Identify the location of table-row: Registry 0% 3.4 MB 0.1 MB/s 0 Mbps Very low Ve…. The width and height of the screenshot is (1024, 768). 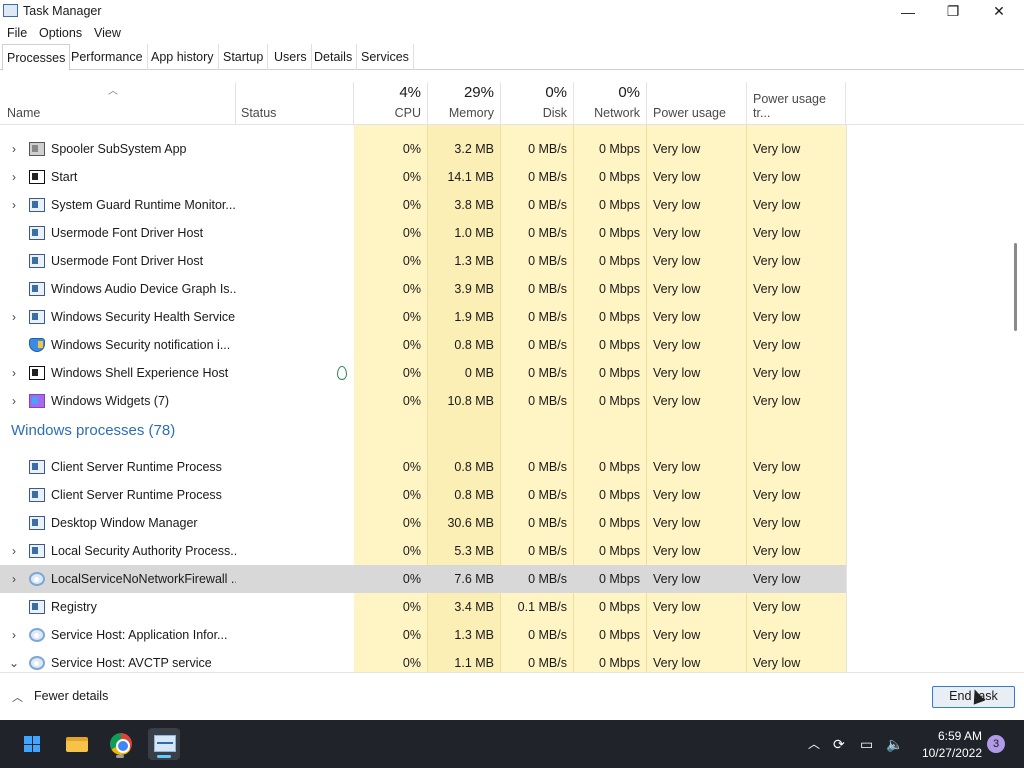
(423, 607).